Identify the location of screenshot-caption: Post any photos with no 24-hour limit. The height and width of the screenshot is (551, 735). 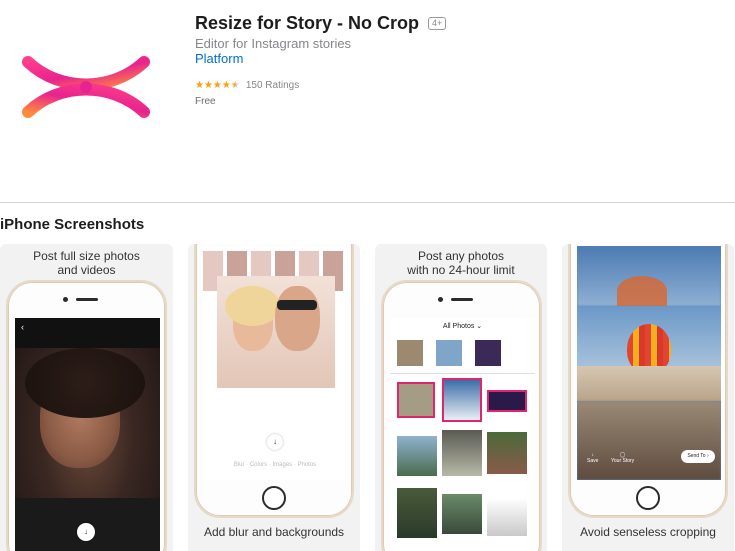
(461, 263).